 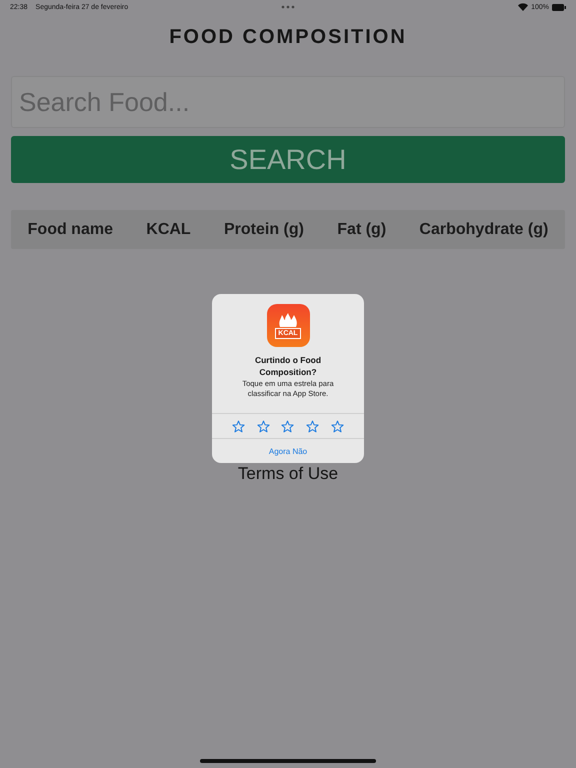 What do you see at coordinates (483, 229) in the screenshot?
I see `column-header: Carbohydrate (g)` at bounding box center [483, 229].